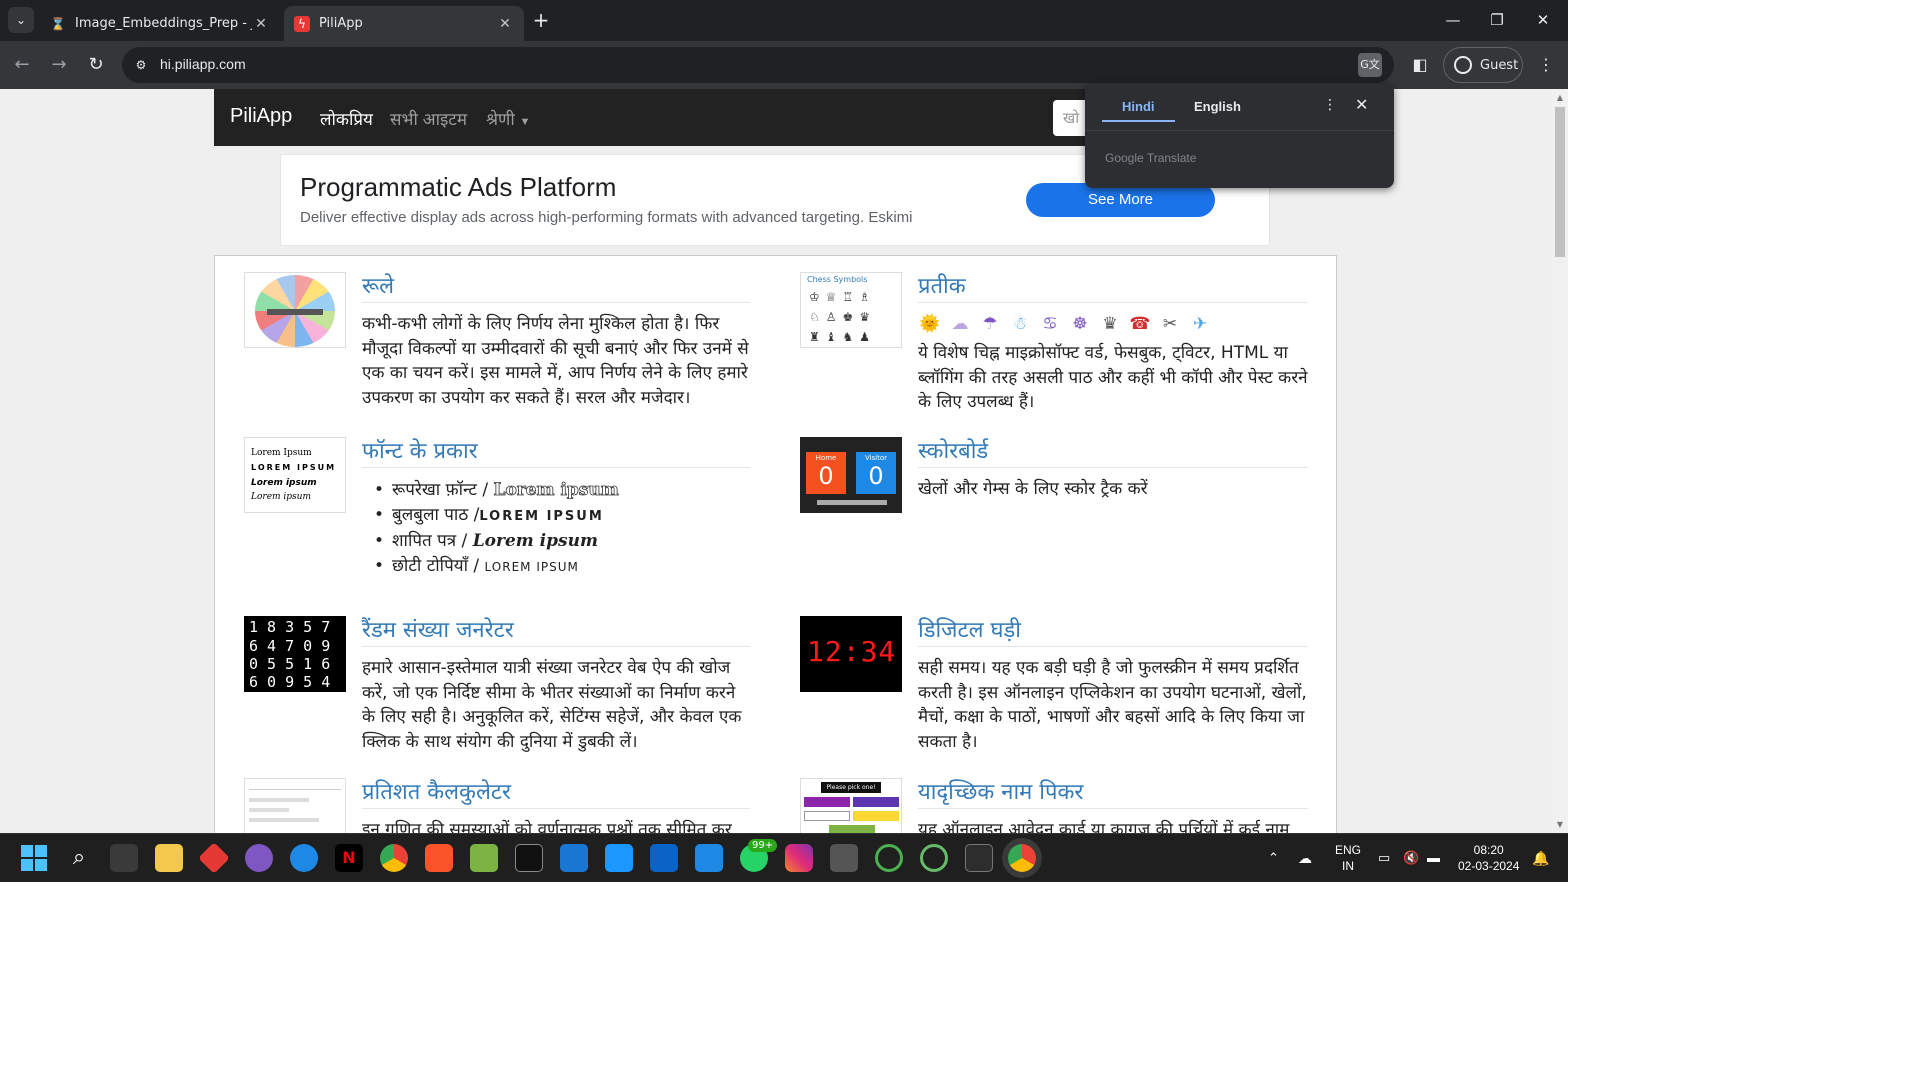 The height and width of the screenshot is (1080, 1920). What do you see at coordinates (439, 858) in the screenshot?
I see `brave-icon` at bounding box center [439, 858].